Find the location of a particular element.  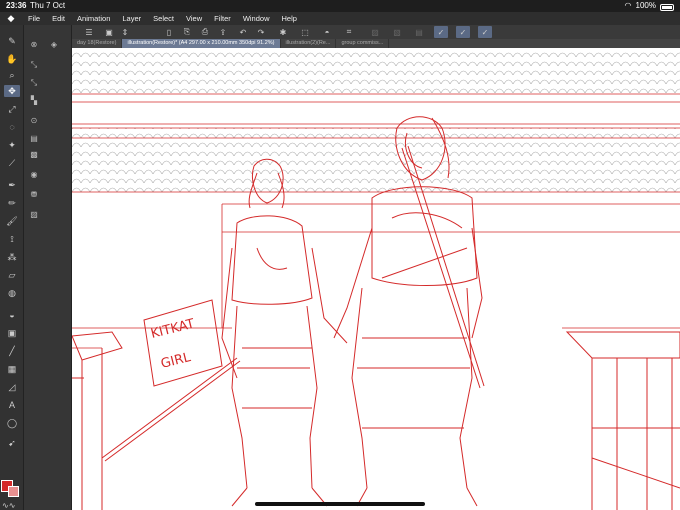

menu-file: File is located at coordinates (34, 18).